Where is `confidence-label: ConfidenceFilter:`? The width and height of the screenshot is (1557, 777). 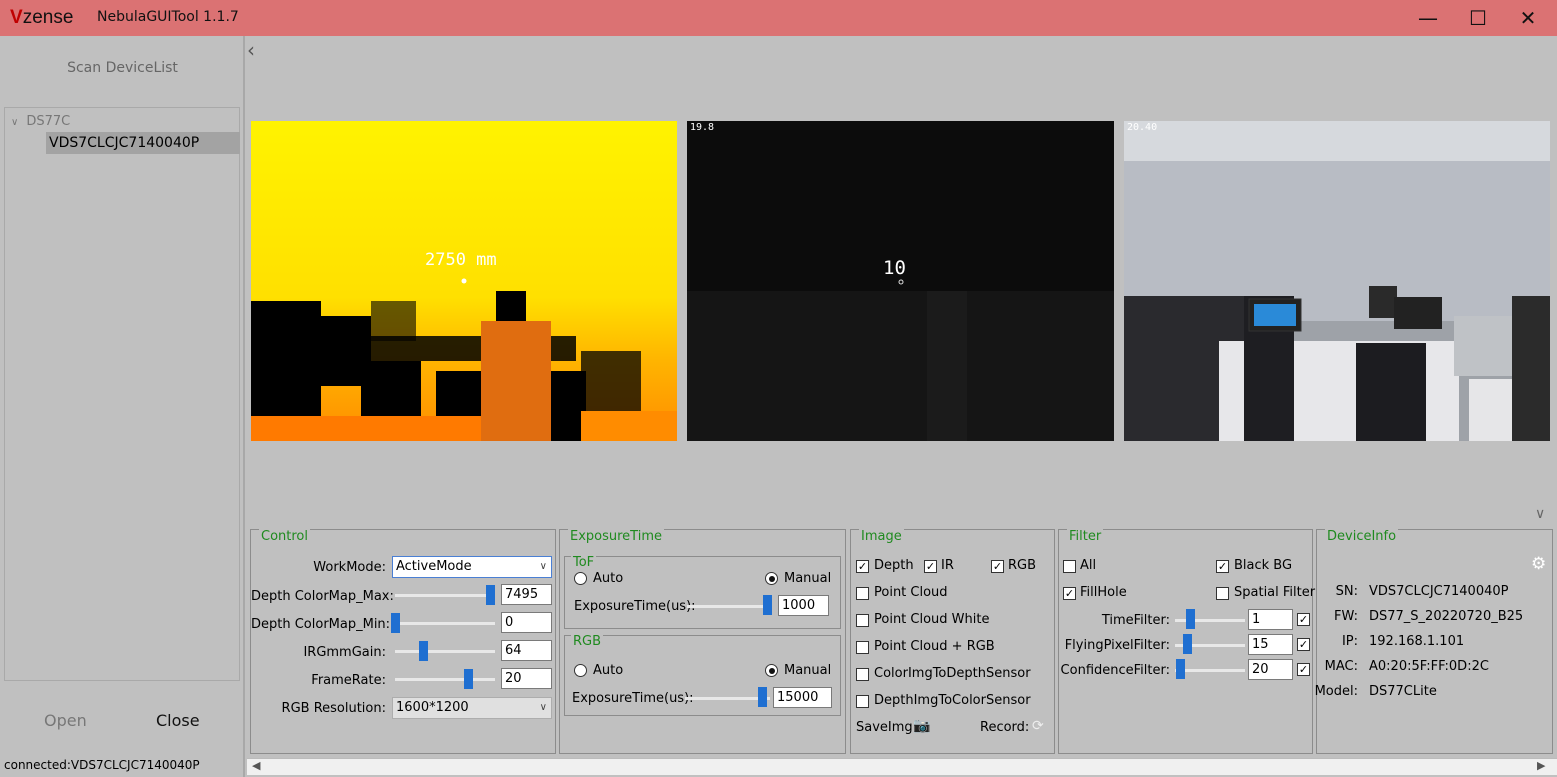 confidence-label: ConfidenceFilter: is located at coordinates (1115, 670).